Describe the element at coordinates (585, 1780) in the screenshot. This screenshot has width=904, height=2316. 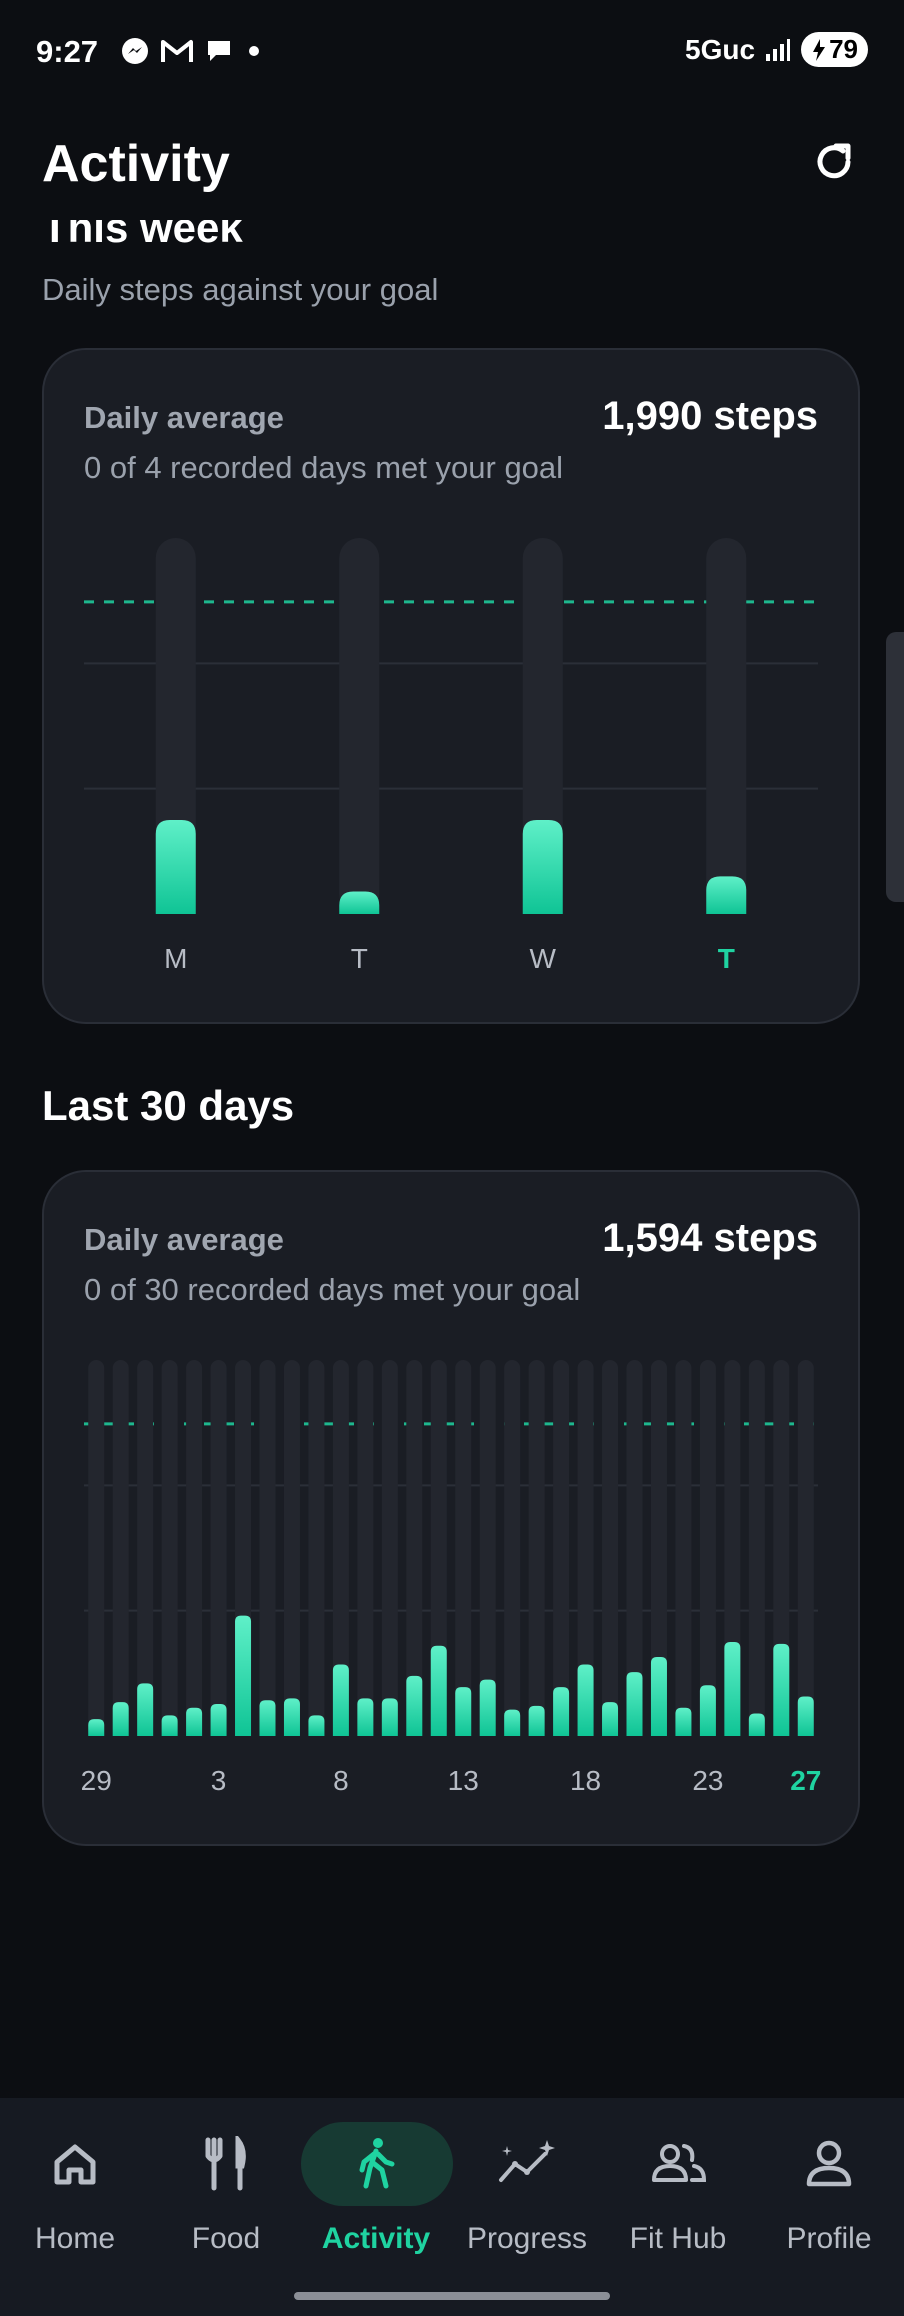
I see `axis-tick-label: 18` at that location.